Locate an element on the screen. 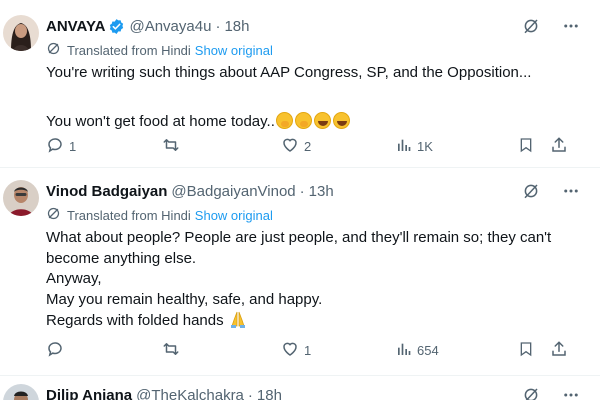 The width and height of the screenshot is (600, 400). like-count: 2 is located at coordinates (308, 146).